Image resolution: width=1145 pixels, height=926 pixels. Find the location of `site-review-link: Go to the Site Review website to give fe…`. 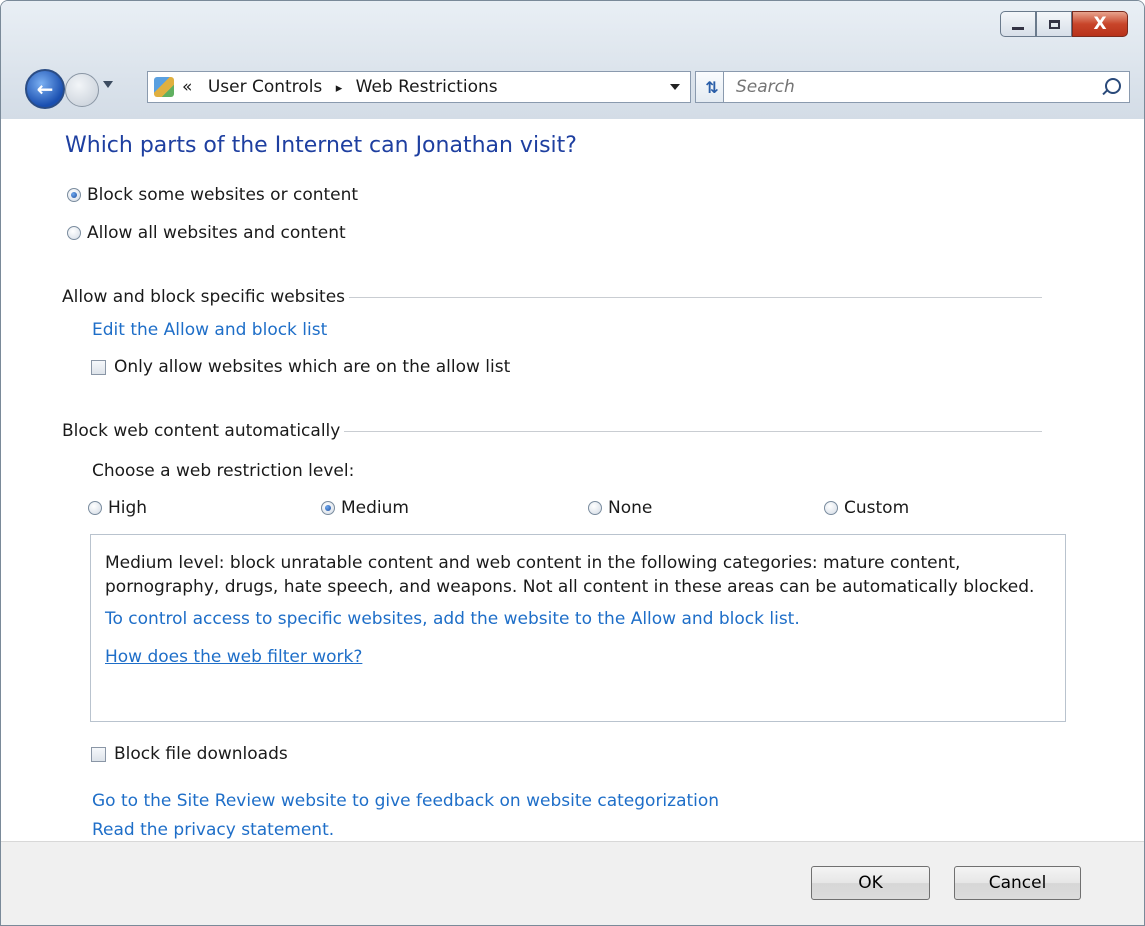

site-review-link: Go to the Site Review website to give fe… is located at coordinates (405, 801).